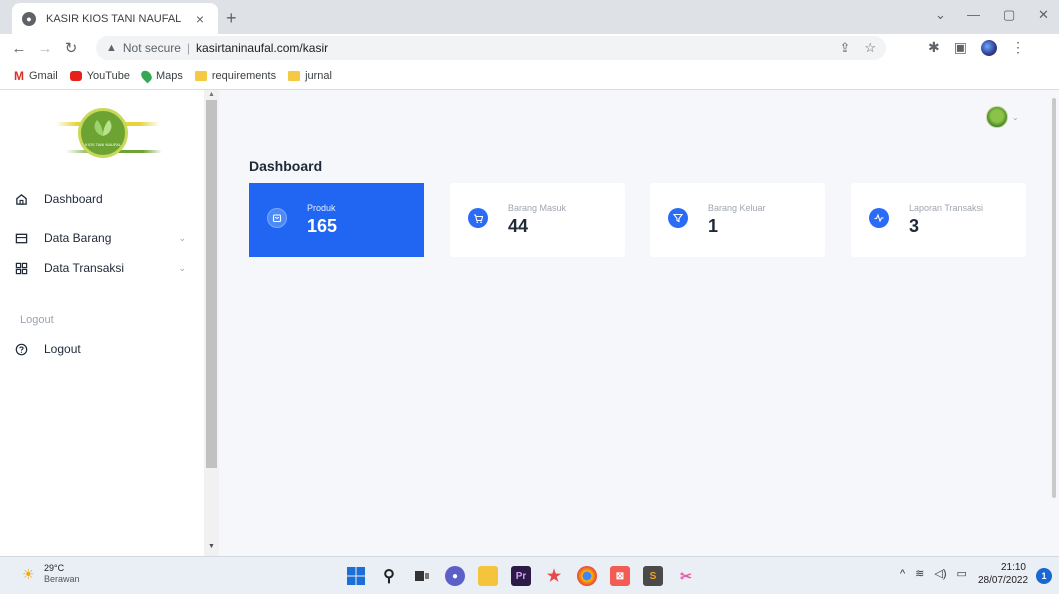 This screenshot has height=594, width=1059. Describe the element at coordinates (488, 576) in the screenshot. I see `file-explorer-icon` at that location.